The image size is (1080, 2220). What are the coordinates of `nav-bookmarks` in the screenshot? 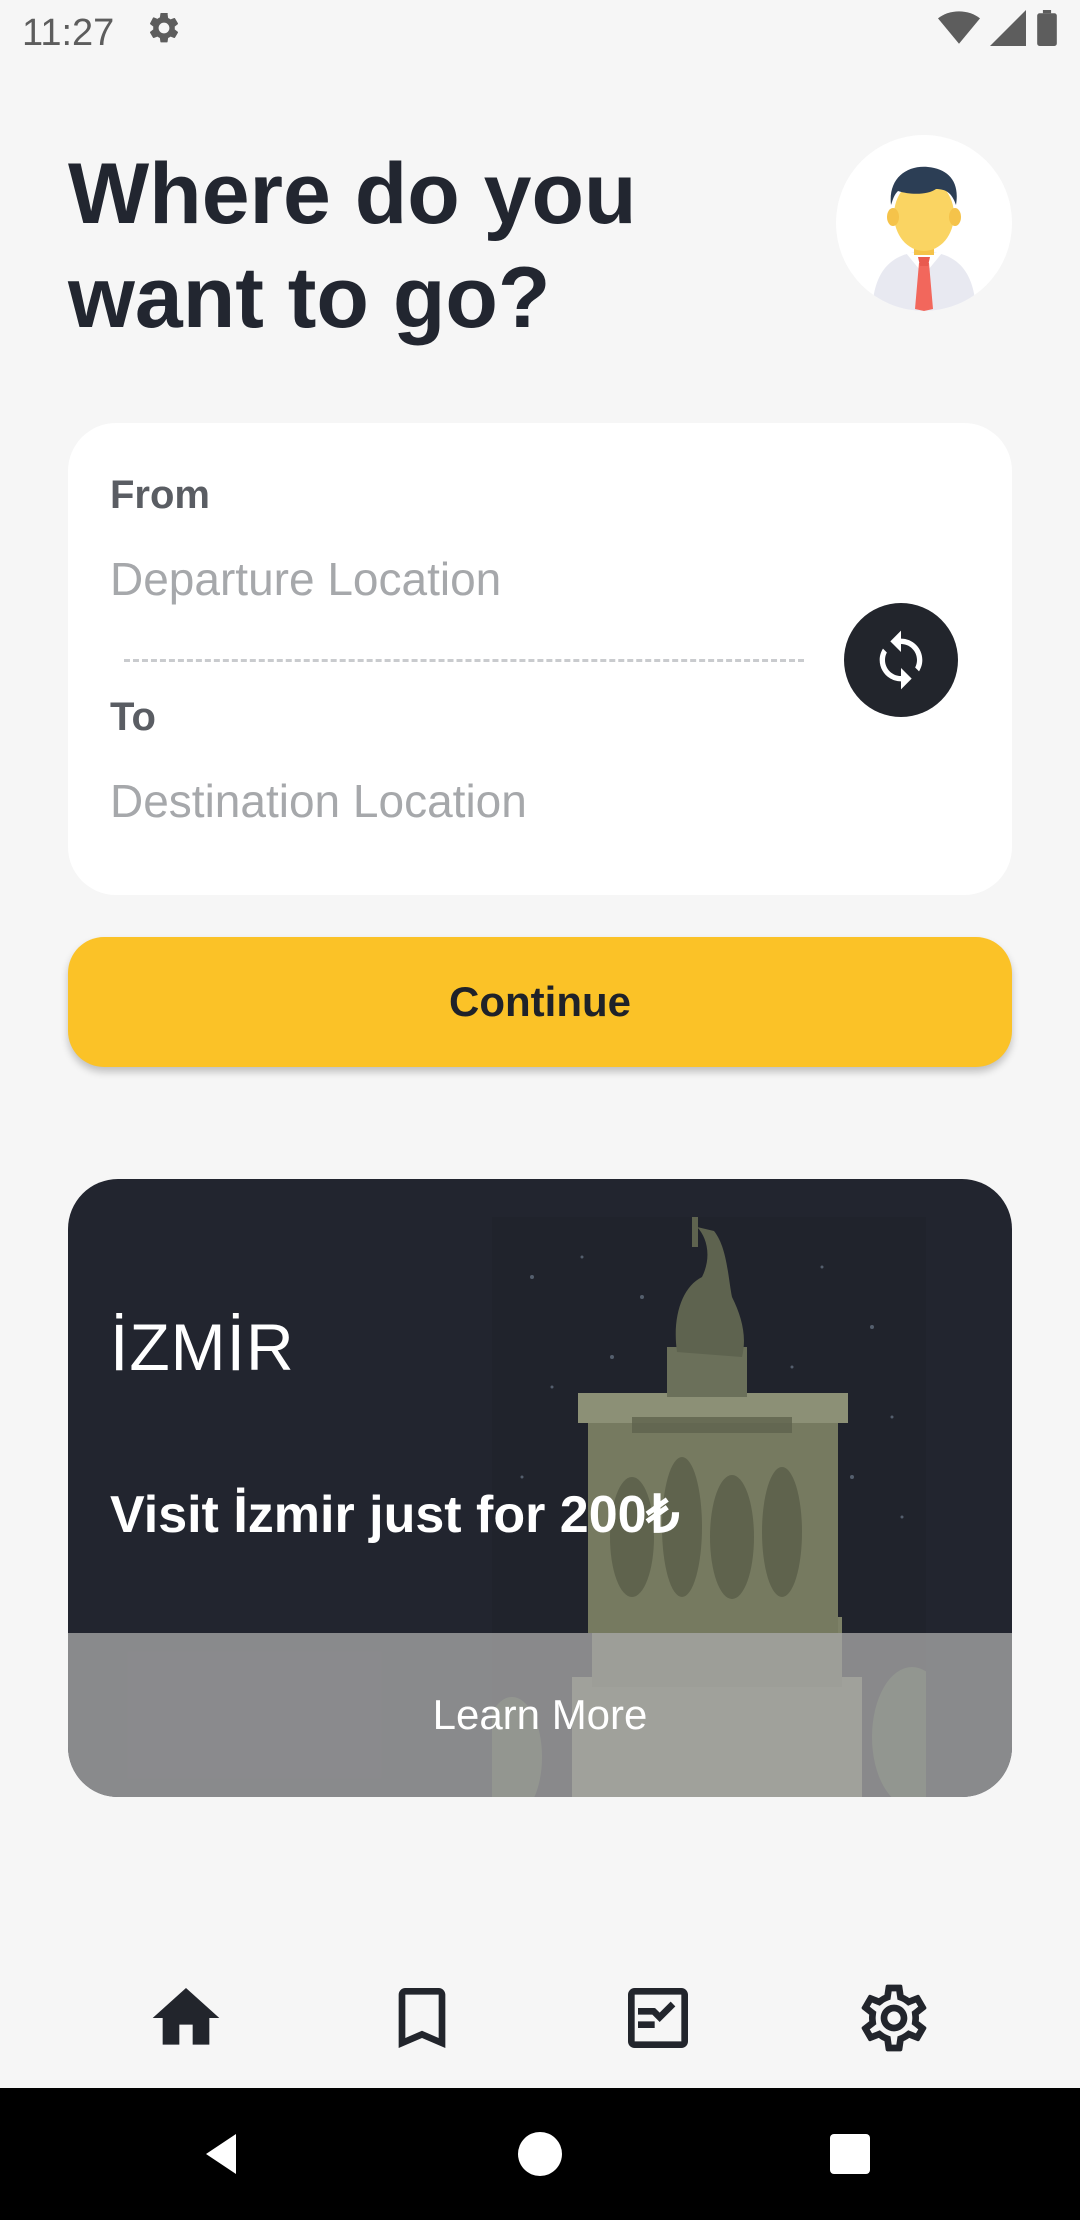 It's located at (422, 2018).